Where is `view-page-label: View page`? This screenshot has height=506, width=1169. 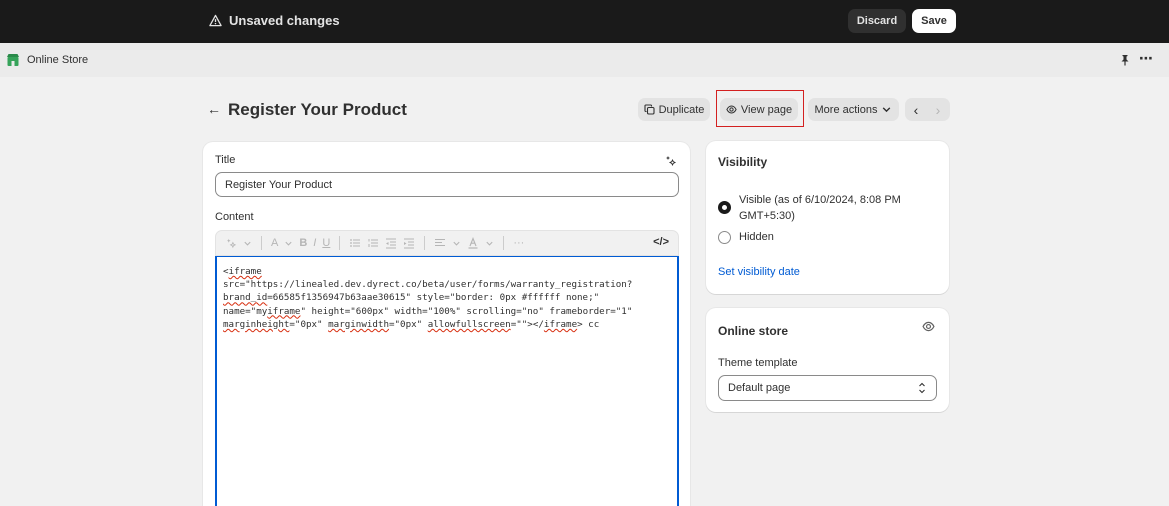
view-page-label: View page is located at coordinates (766, 109).